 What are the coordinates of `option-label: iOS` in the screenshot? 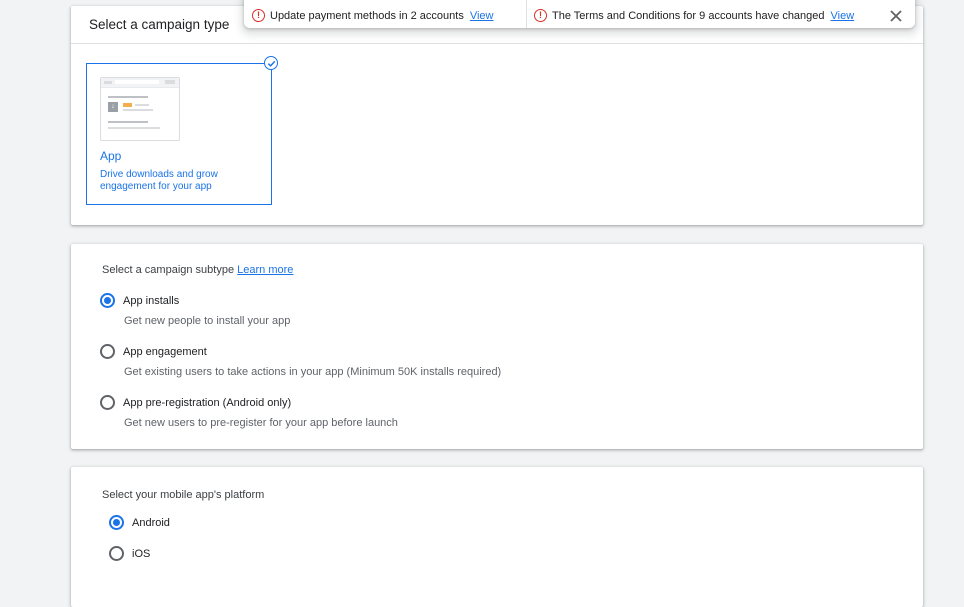 It's located at (141, 553).